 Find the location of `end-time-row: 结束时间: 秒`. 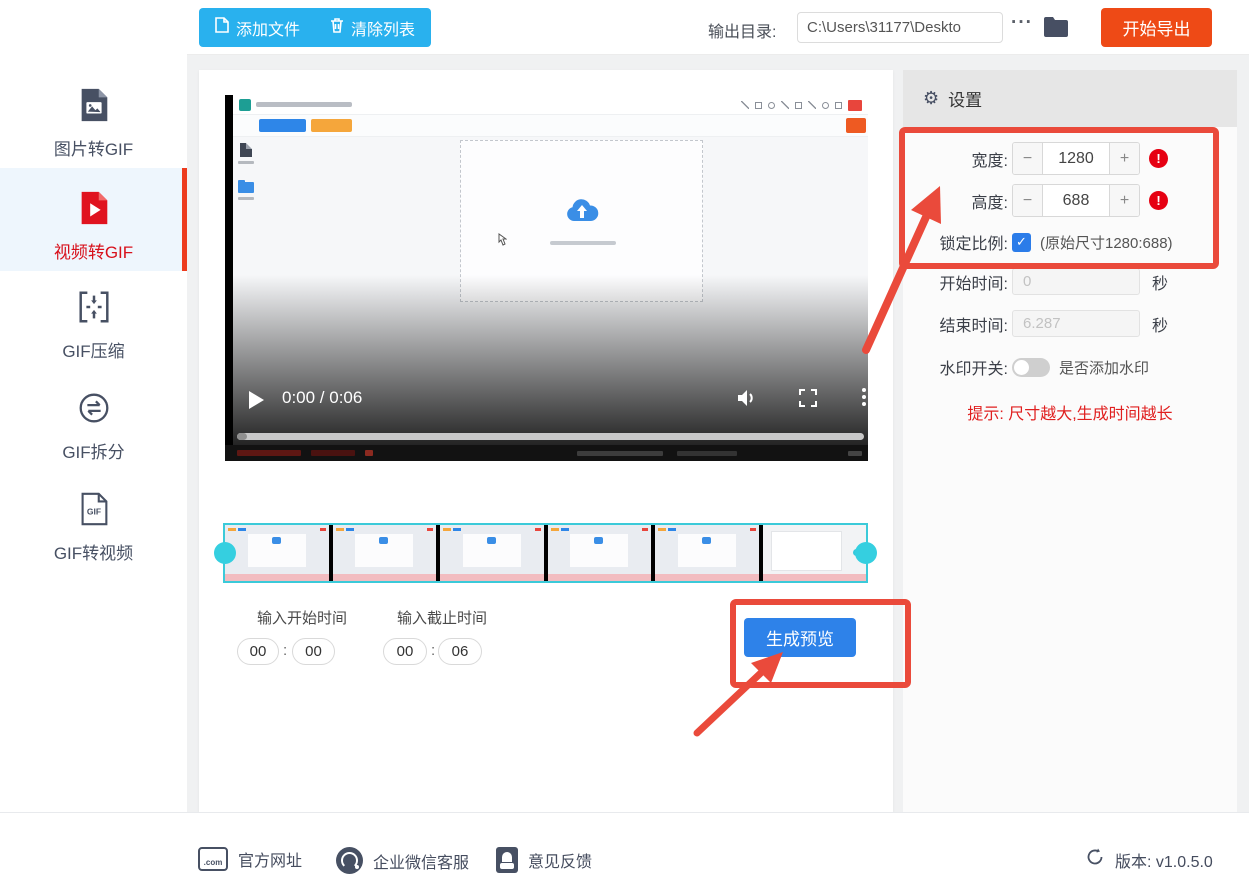

end-time-row: 结束时间: 秒 is located at coordinates (1070, 323).